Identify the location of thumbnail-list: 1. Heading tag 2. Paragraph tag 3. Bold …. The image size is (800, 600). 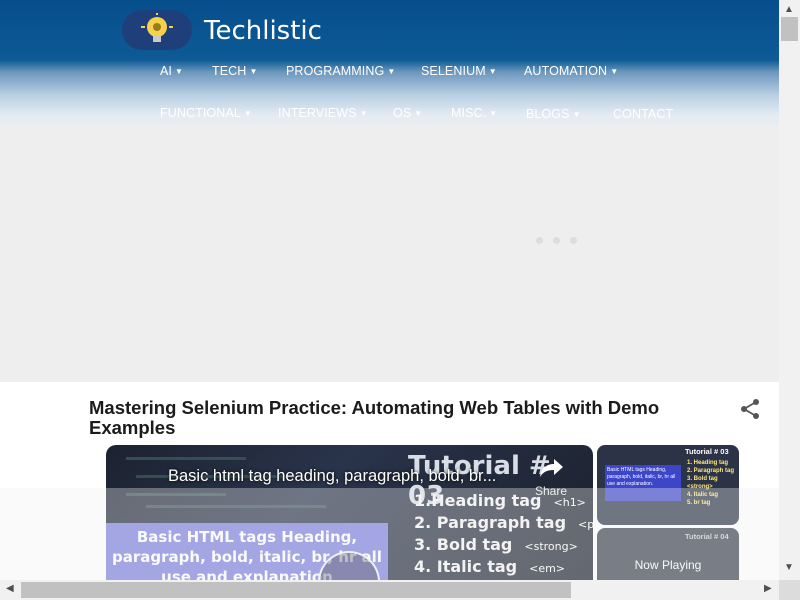
(711, 483).